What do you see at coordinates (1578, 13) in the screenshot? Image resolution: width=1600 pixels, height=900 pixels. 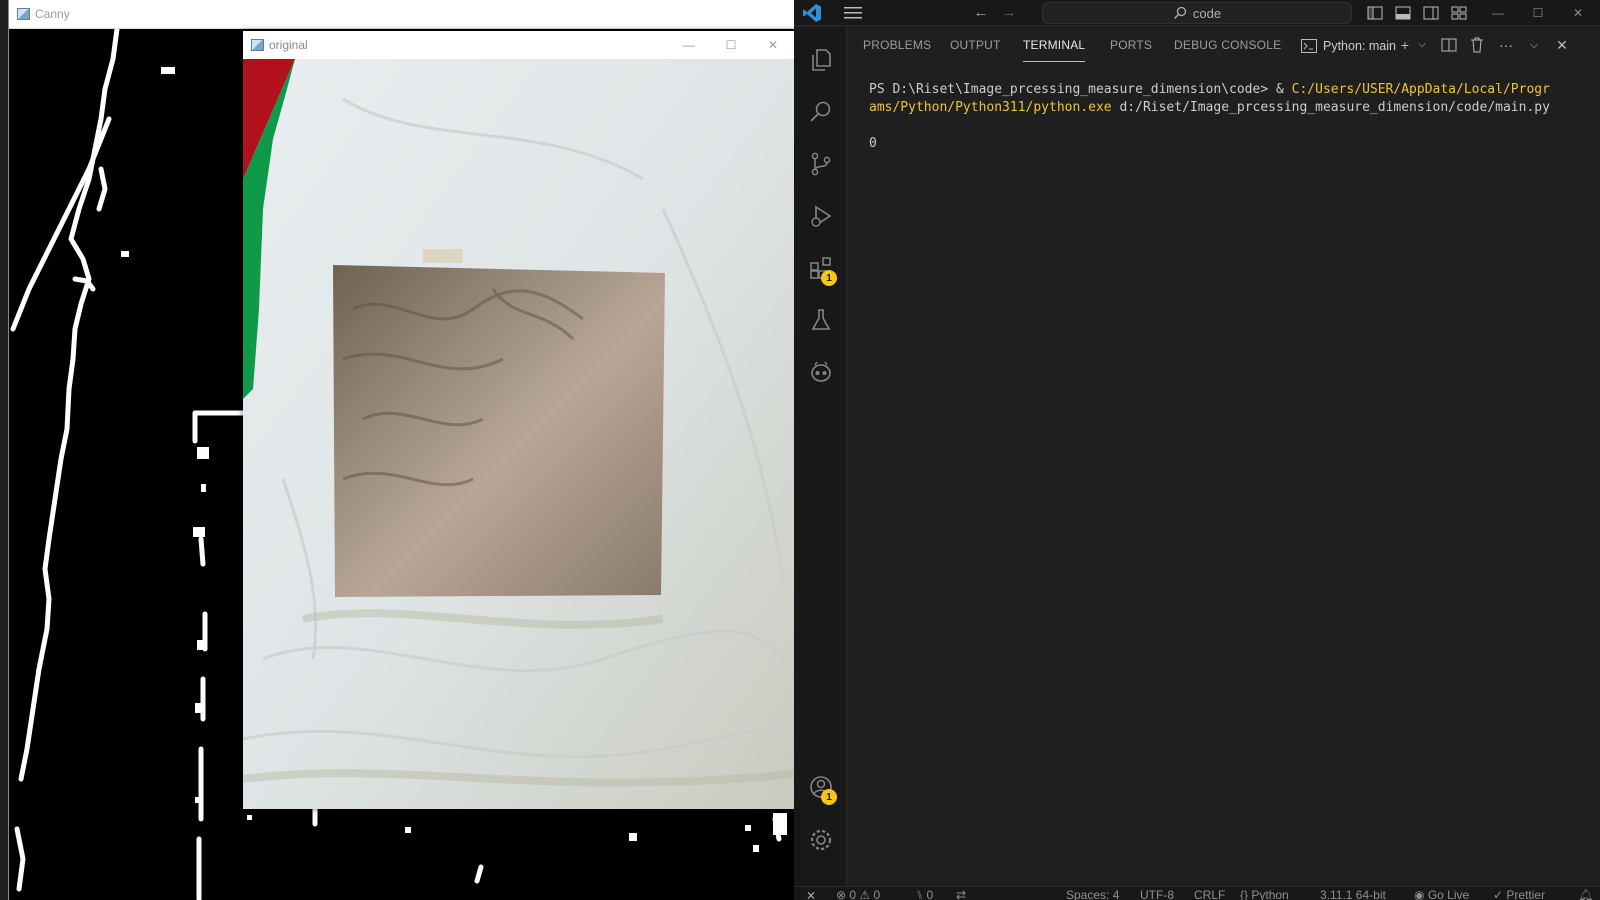 I see `vscode-close-button: ✕` at bounding box center [1578, 13].